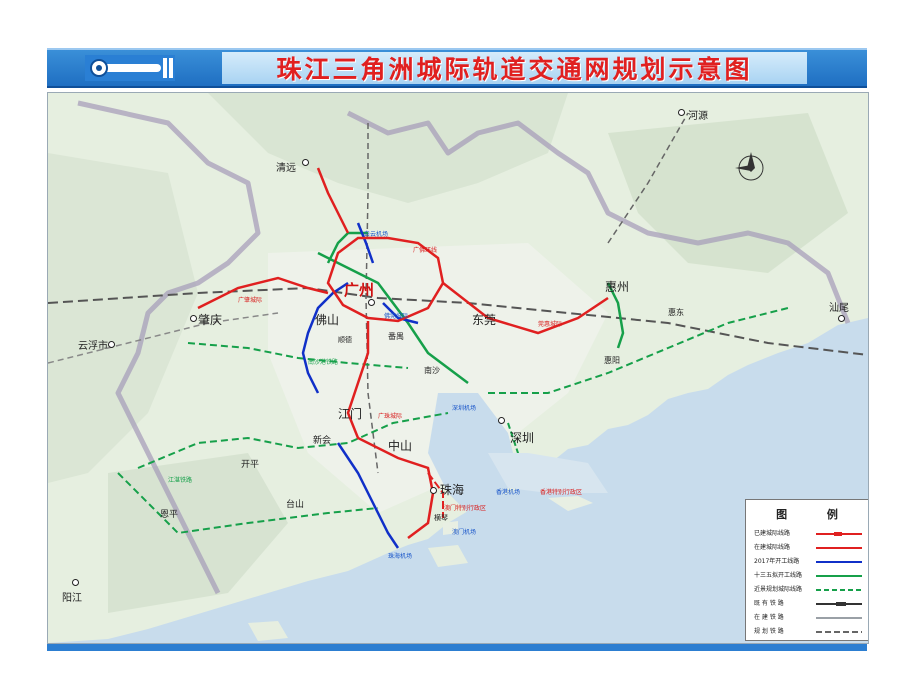 The width and height of the screenshot is (908, 673). What do you see at coordinates (464, 532) in the screenshot?
I see `label-airport-mo: 澳门机场` at bounding box center [464, 532].